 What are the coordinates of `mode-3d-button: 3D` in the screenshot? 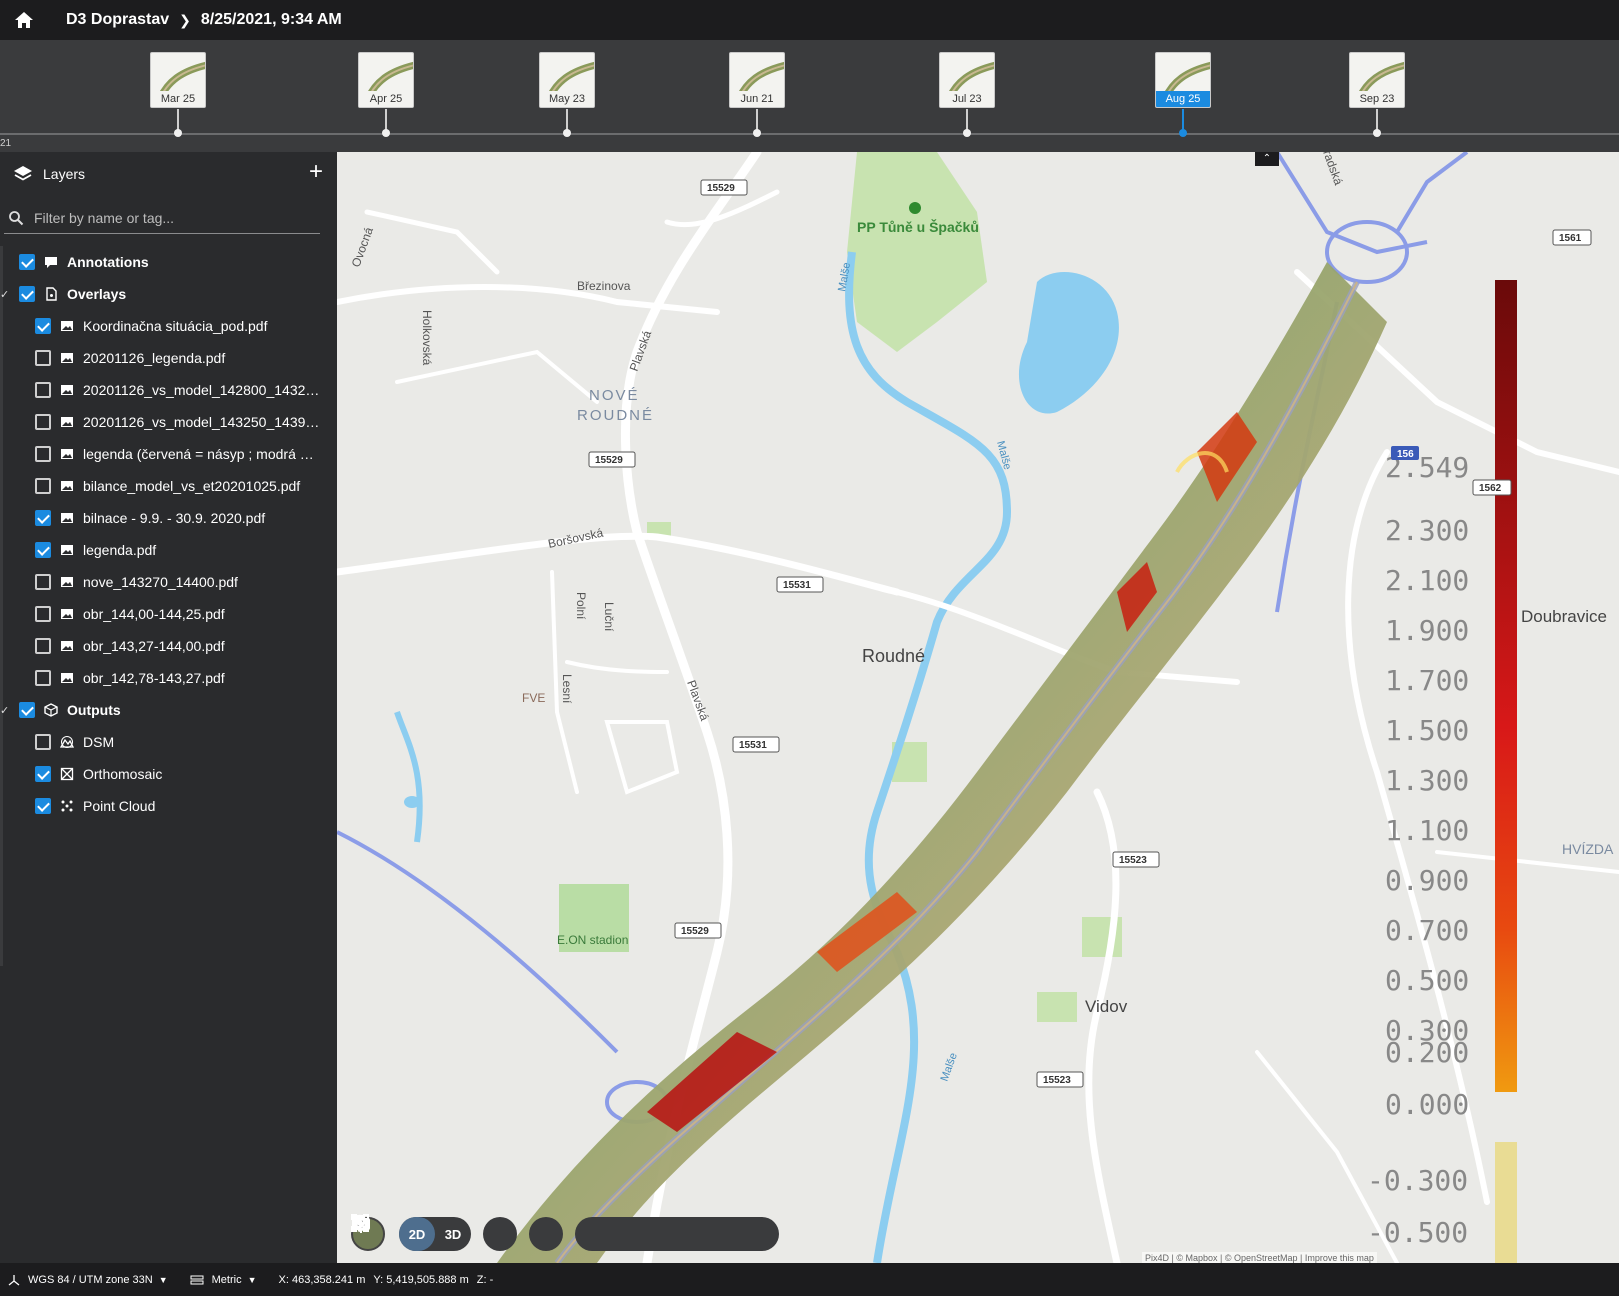 It's located at (453, 1234).